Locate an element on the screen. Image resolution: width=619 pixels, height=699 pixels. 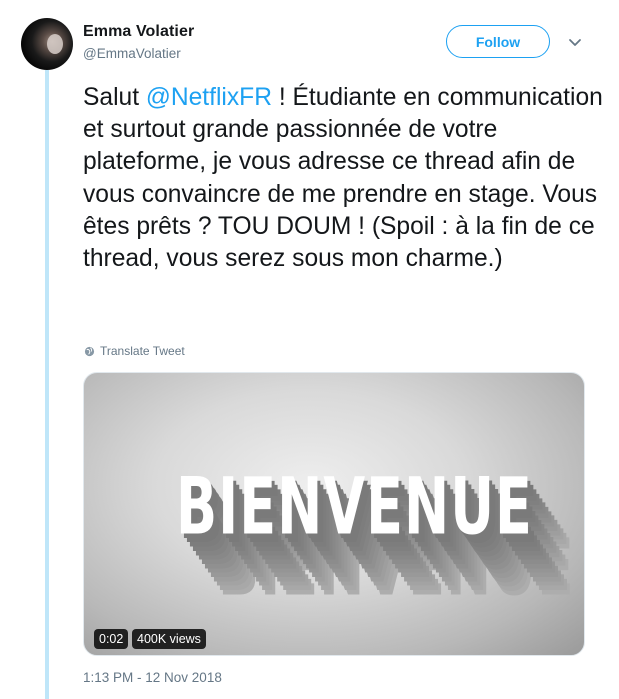
avatar is located at coordinates (47, 44).